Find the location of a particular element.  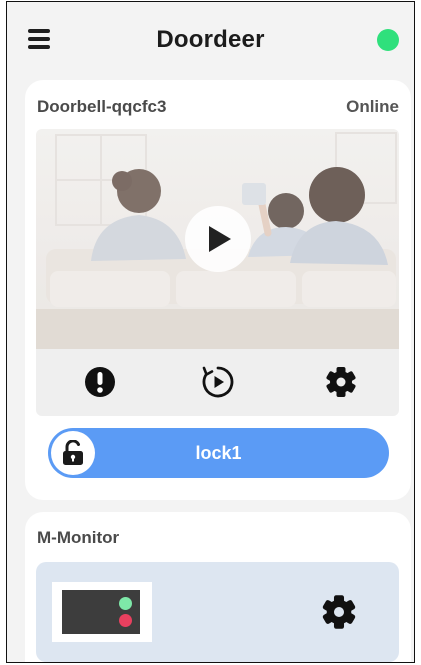

device-name: Doorbell-qqcfc3 is located at coordinates (102, 106).